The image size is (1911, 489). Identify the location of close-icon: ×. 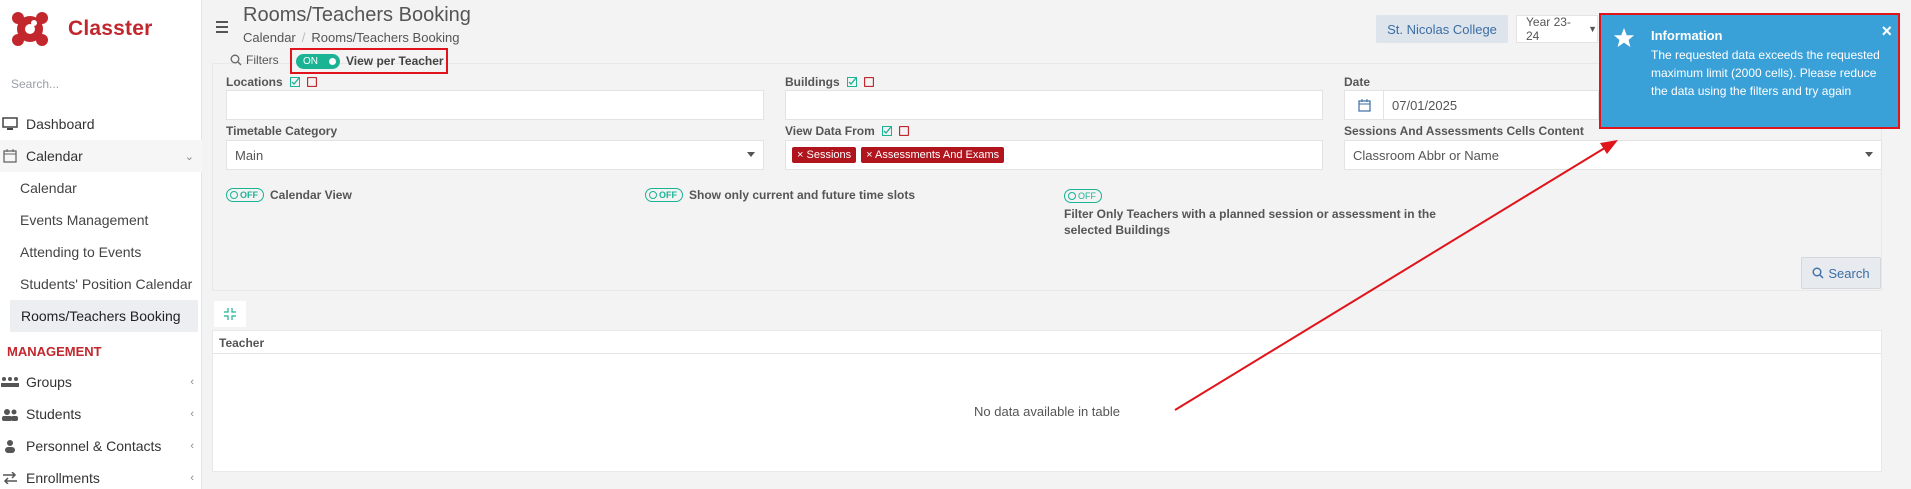
(1886, 31).